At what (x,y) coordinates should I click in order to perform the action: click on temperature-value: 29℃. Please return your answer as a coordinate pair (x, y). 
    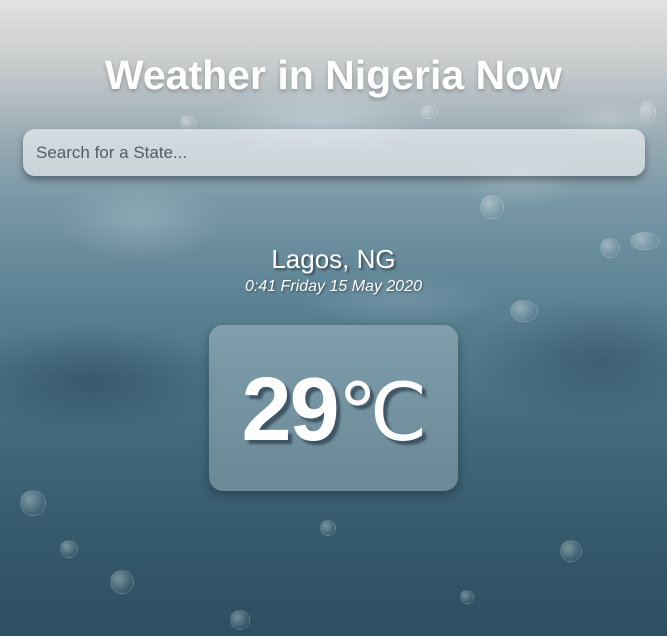
    Looking at the image, I should click on (334, 410).